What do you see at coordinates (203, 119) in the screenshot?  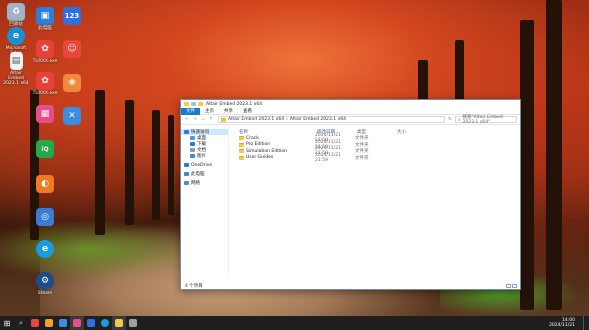 I see `chevron-down-icon: ⌄` at bounding box center [203, 119].